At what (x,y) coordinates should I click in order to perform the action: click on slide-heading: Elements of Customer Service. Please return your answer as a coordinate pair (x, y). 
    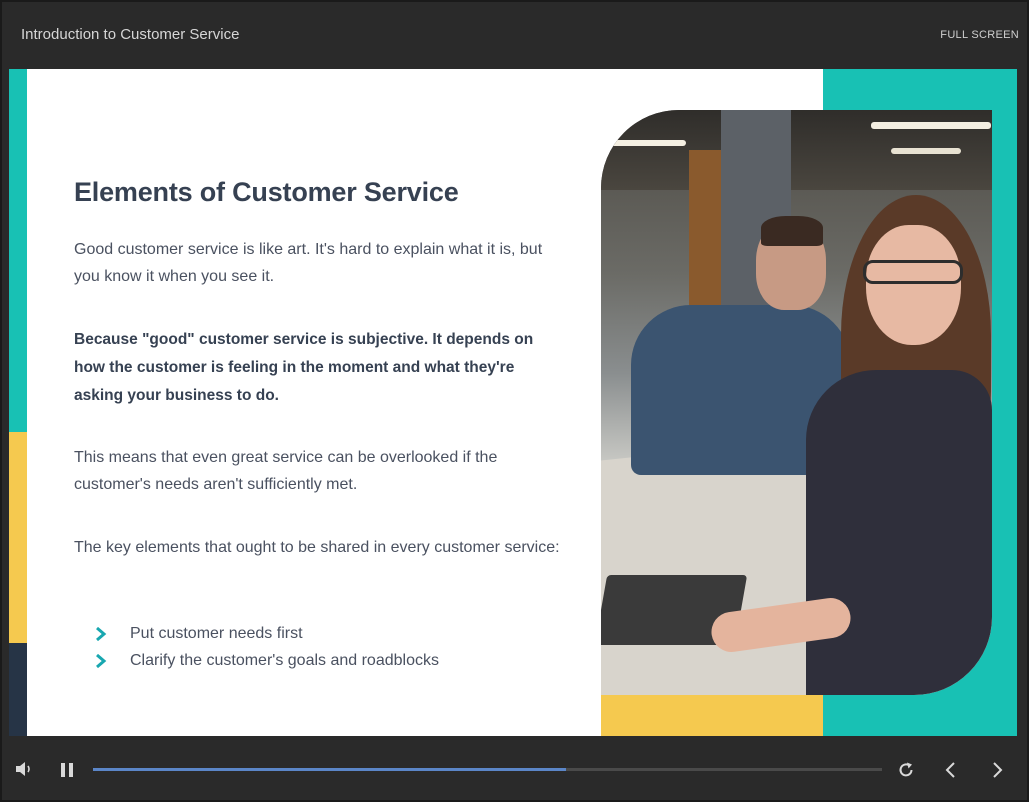
    Looking at the image, I should click on (266, 192).